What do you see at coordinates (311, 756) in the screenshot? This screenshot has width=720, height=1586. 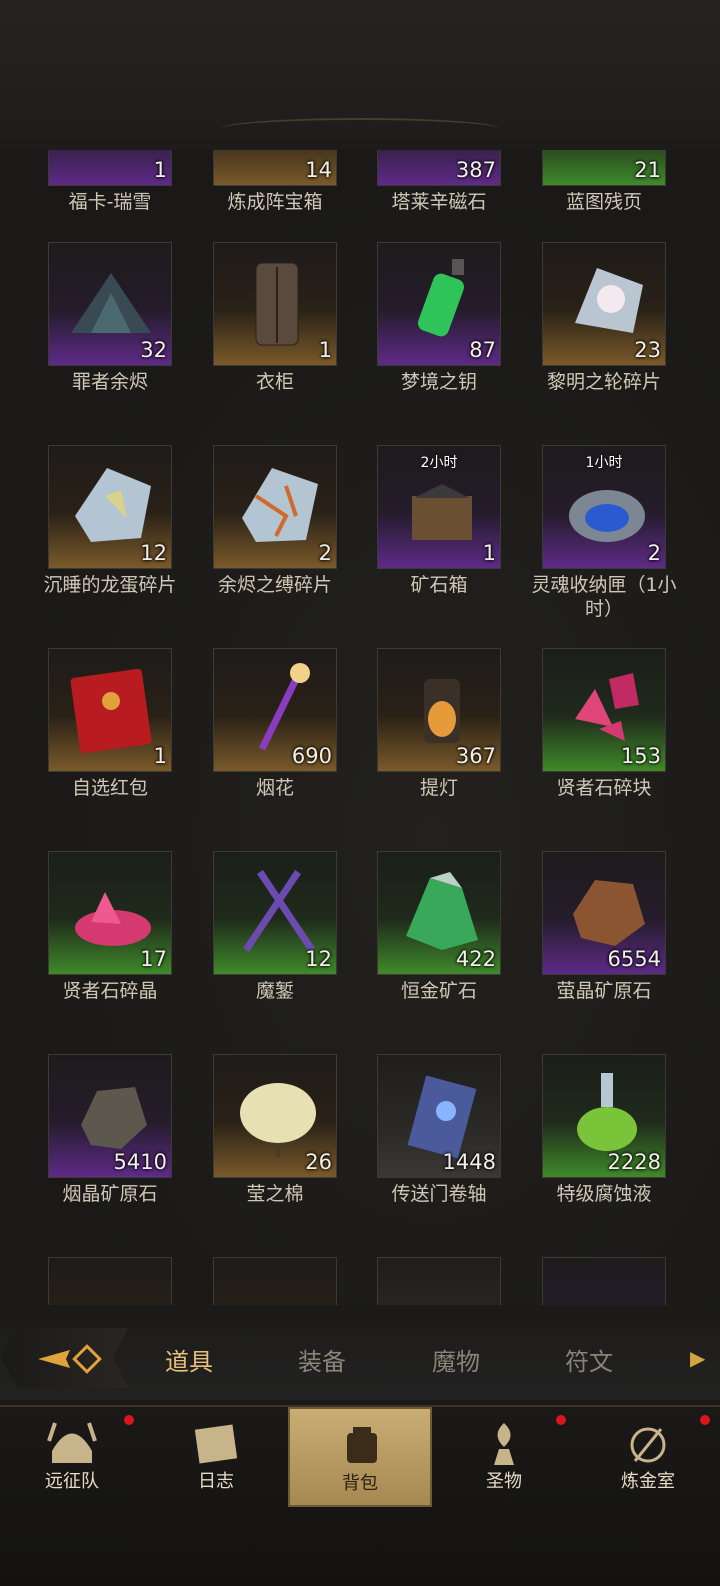 I see `item-count: 690` at bounding box center [311, 756].